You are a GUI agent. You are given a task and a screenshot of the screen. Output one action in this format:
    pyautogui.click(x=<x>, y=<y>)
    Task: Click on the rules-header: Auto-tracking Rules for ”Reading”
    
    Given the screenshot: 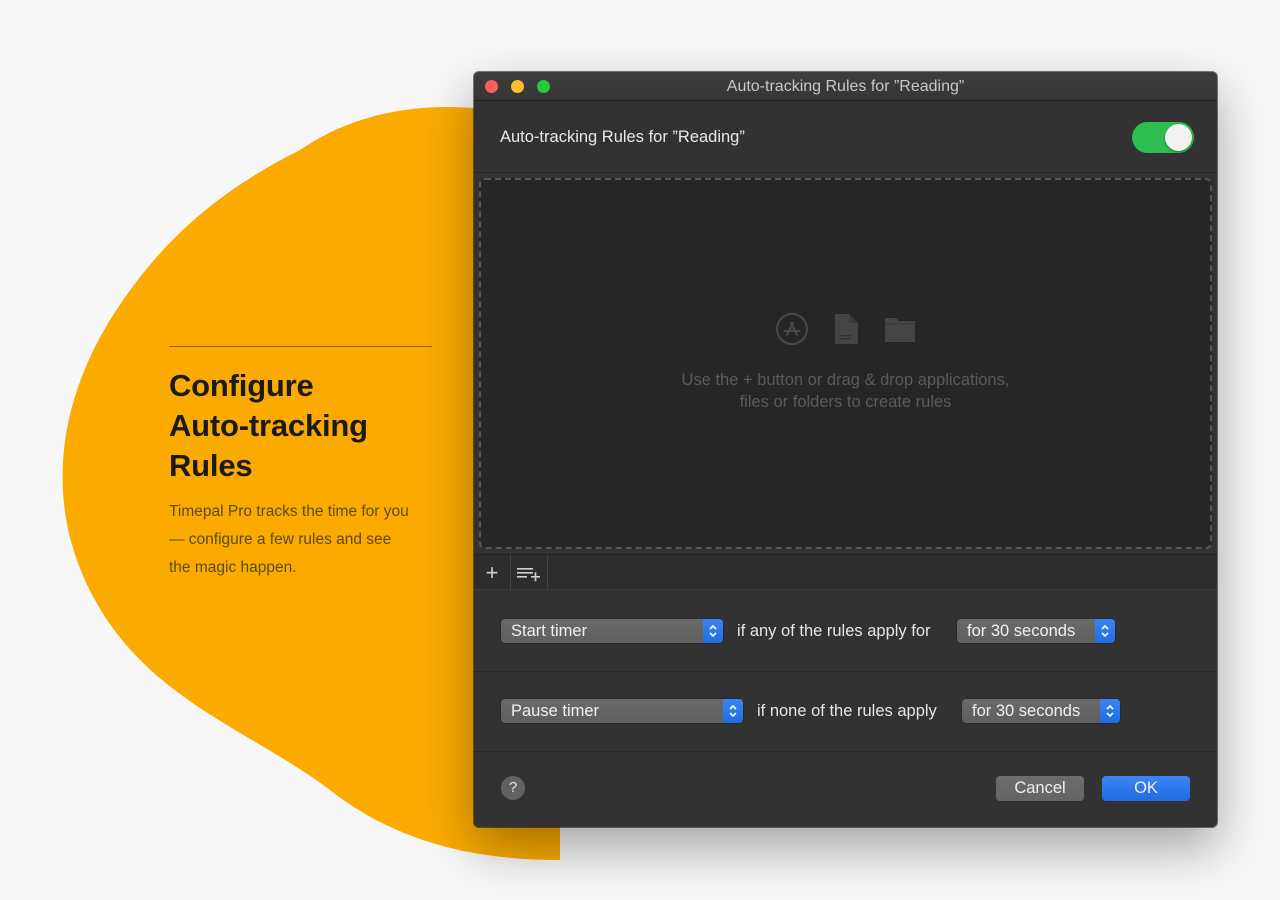 What is the action you would take?
    pyautogui.click(x=845, y=137)
    